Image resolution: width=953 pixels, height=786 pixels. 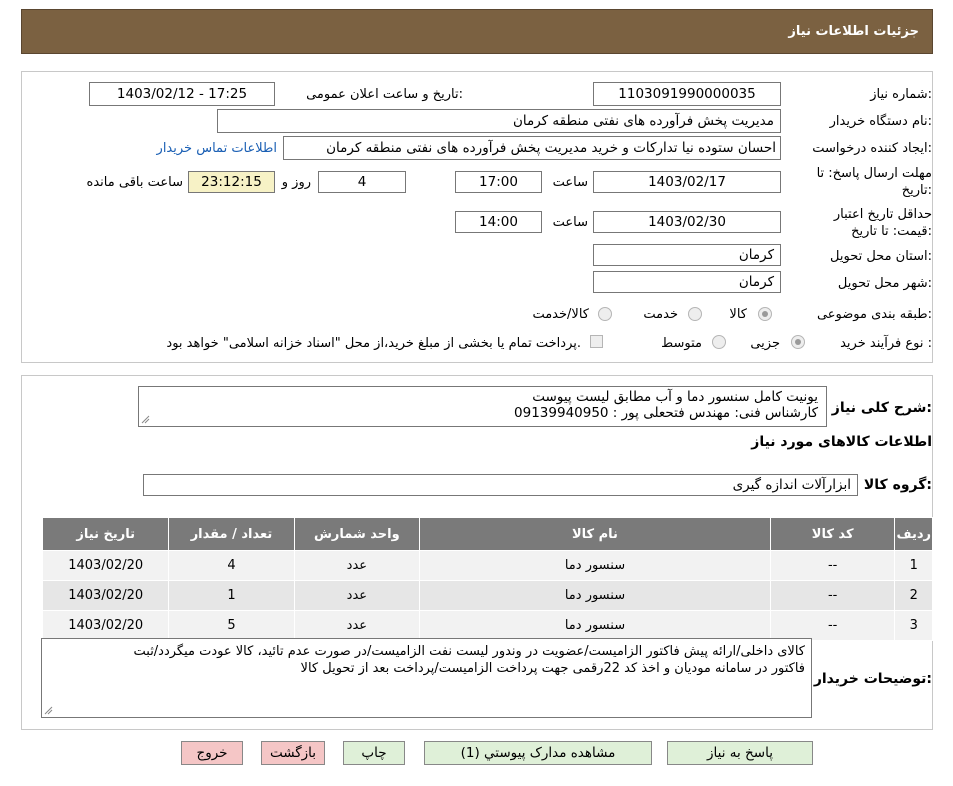 I want to click on cell-qty: 4, so click(x=231, y=565).